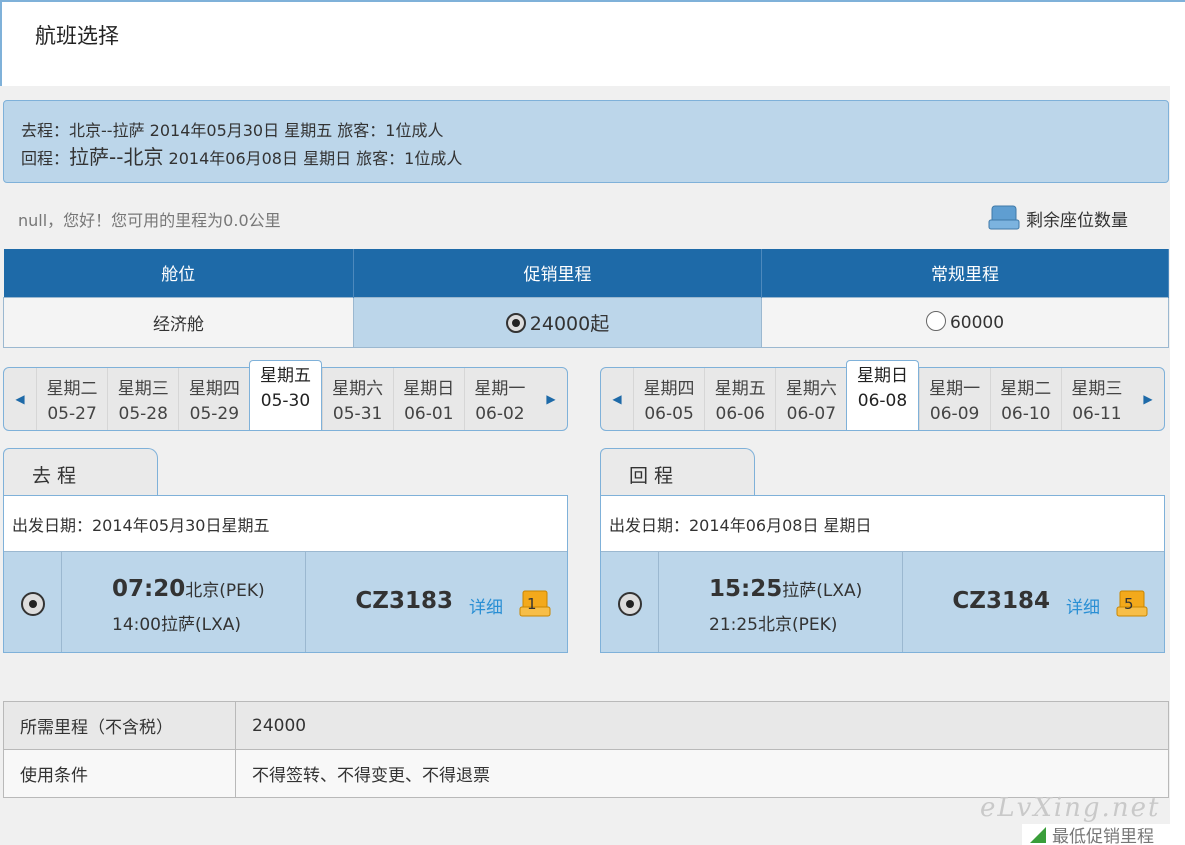  What do you see at coordinates (668, 399) in the screenshot?
I see `date-tab: 星期四 06-05` at bounding box center [668, 399].